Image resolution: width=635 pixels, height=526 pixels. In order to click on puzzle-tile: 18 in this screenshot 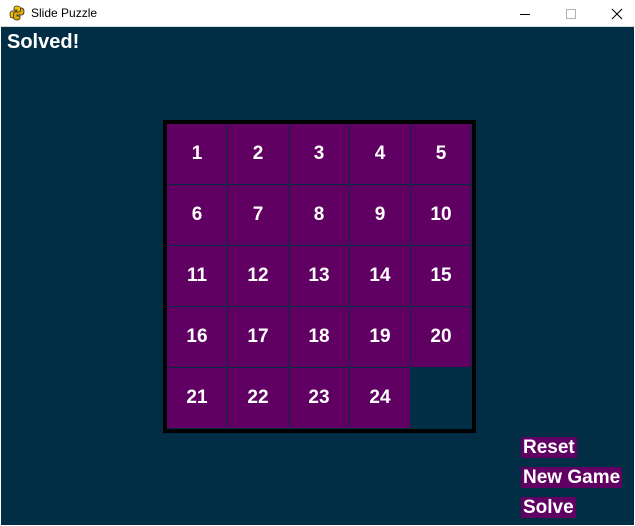, I will do `click(319, 337)`.